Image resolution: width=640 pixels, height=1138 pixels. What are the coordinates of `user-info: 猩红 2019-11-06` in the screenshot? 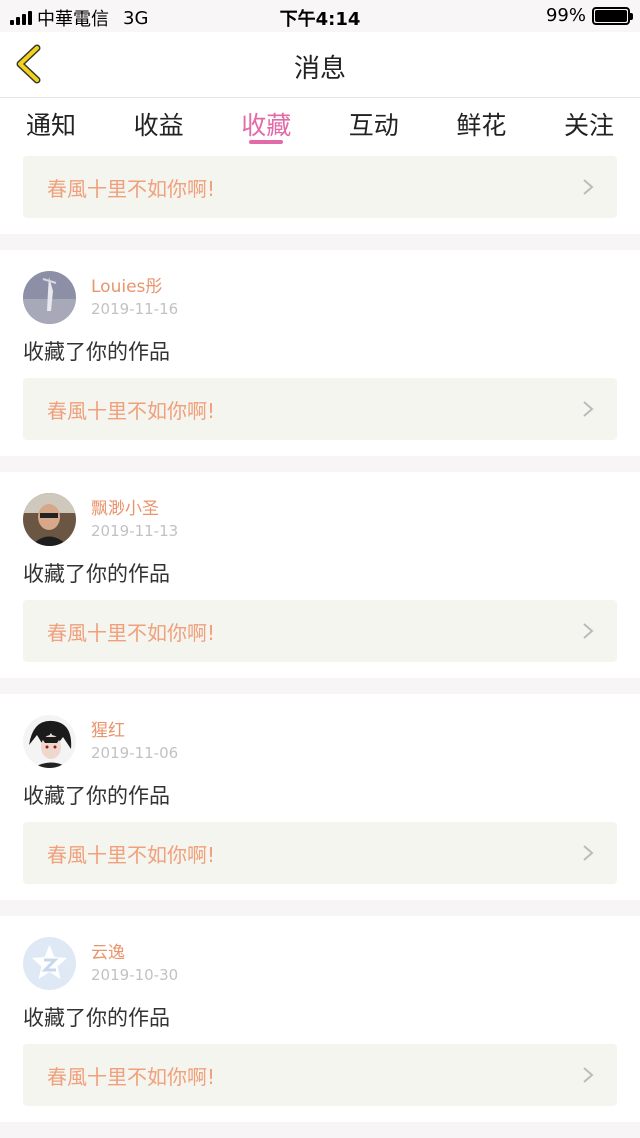 It's located at (134, 741).